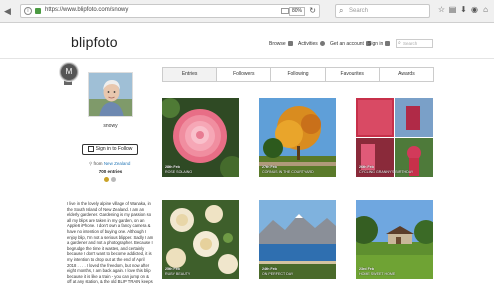 The image size is (494, 295). I want to click on entry-title: CYCLING GRANNY'S BIRTHDAY, so click(386, 171).